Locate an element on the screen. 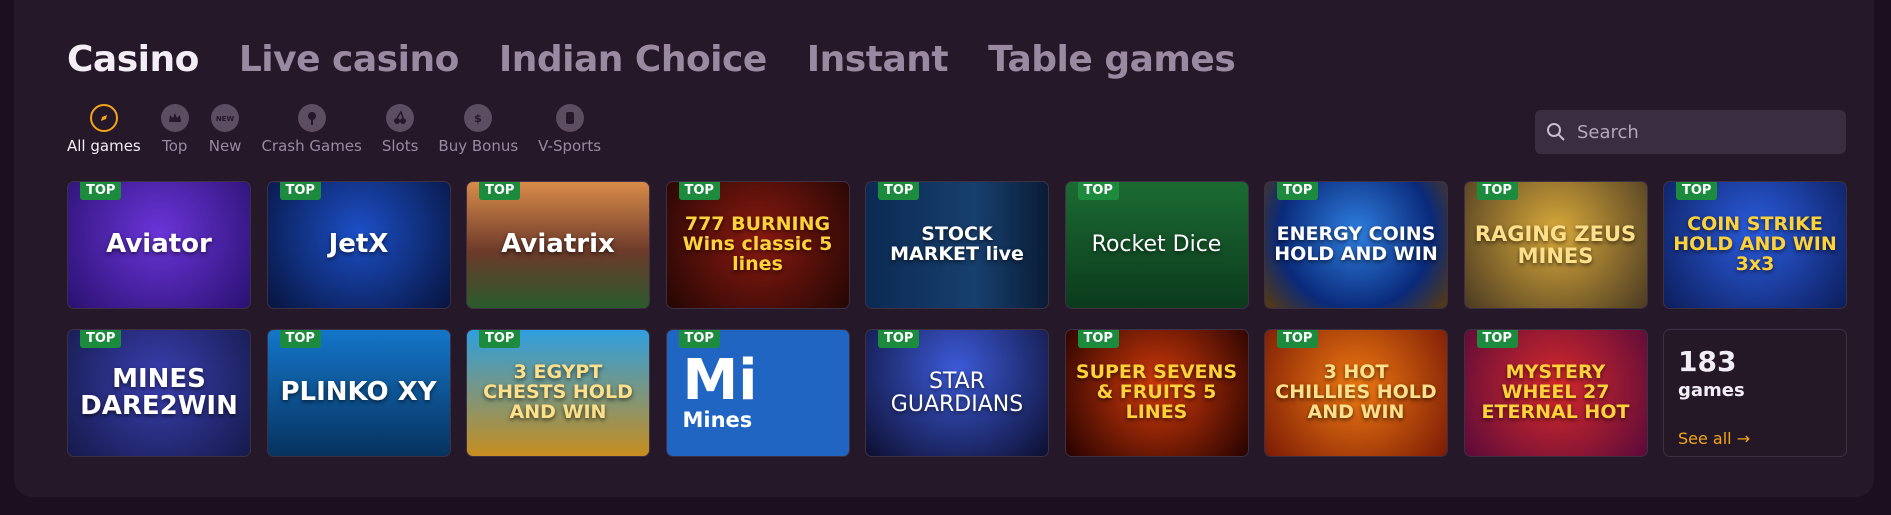  game-title-full: Mines is located at coordinates (717, 420).